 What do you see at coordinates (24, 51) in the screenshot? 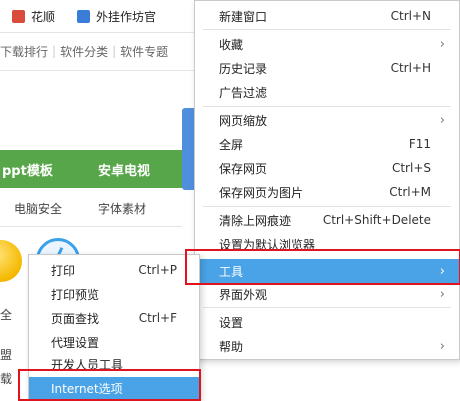
I see `nav-link: 下载排行` at bounding box center [24, 51].